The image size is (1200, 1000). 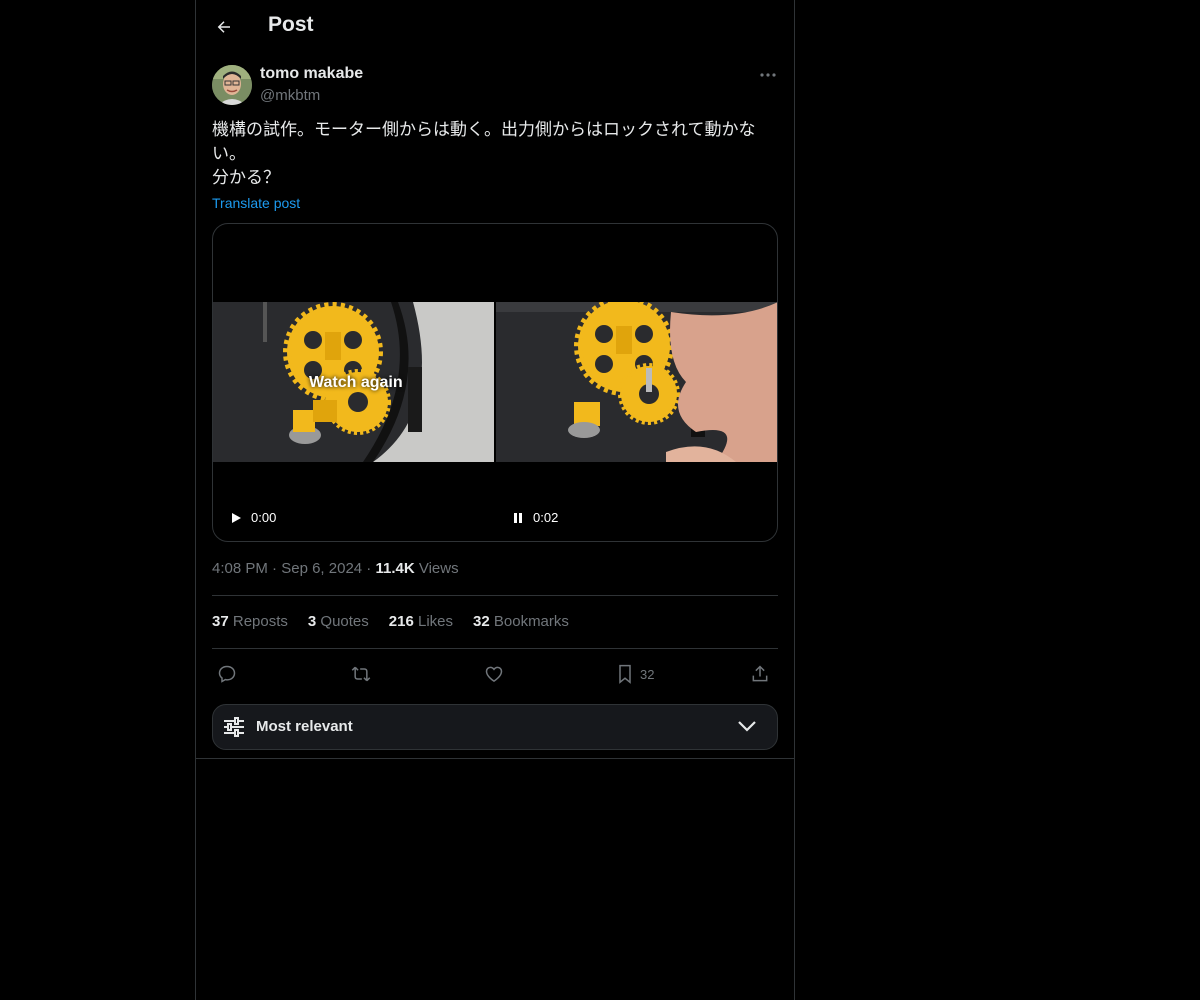 I want to click on play-button, so click(x=236, y=518).